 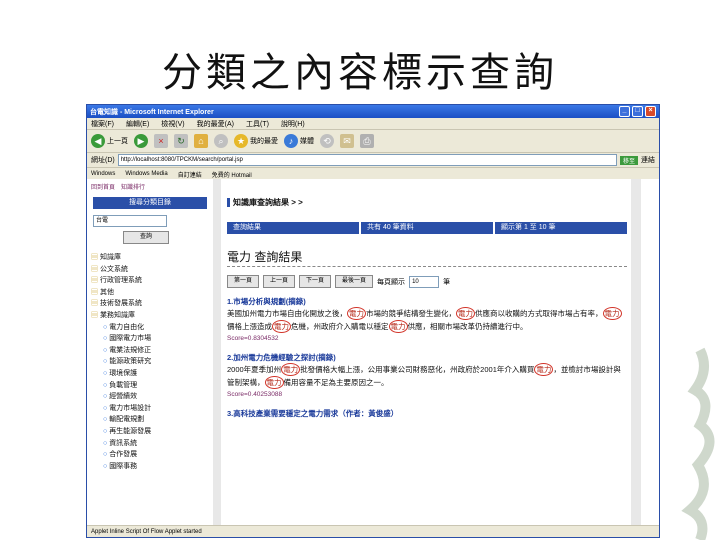 I want to click on query-button: 查詢, so click(x=146, y=237).